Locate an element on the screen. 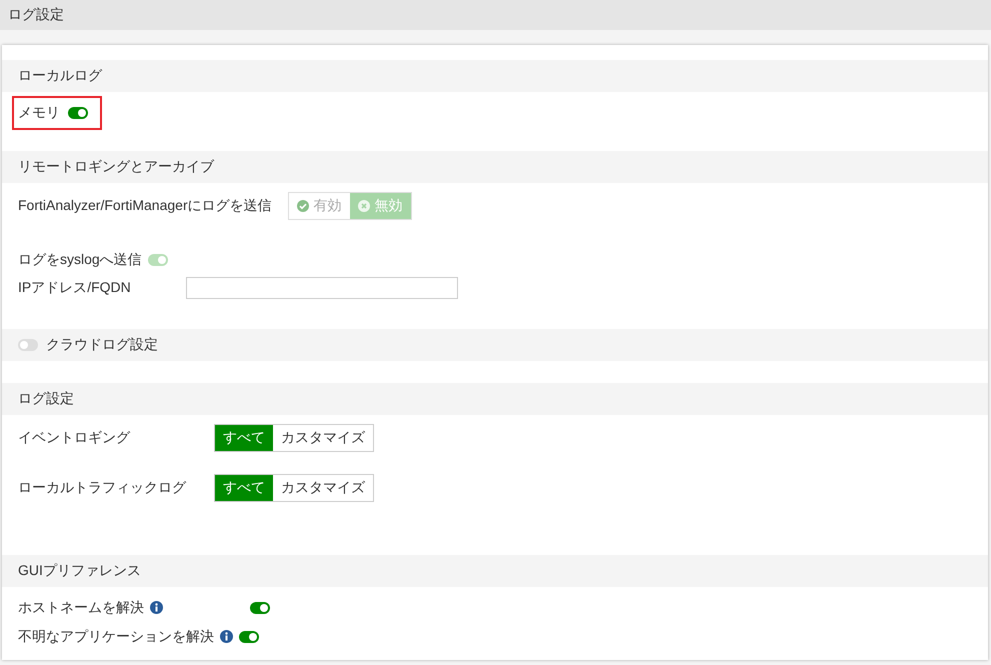 The image size is (991, 665). section-title: ログ設定 is located at coordinates (46, 399).